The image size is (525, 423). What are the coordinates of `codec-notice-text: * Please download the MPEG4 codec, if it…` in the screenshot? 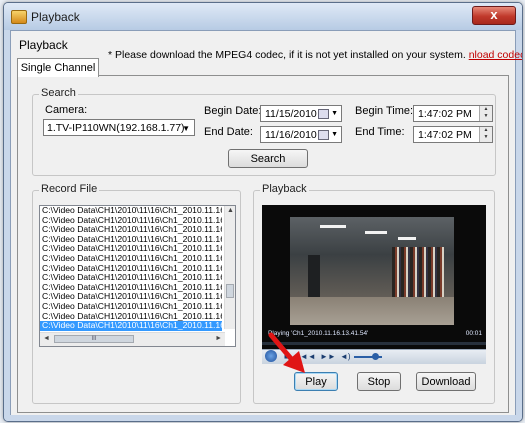 It's located at (287, 55).